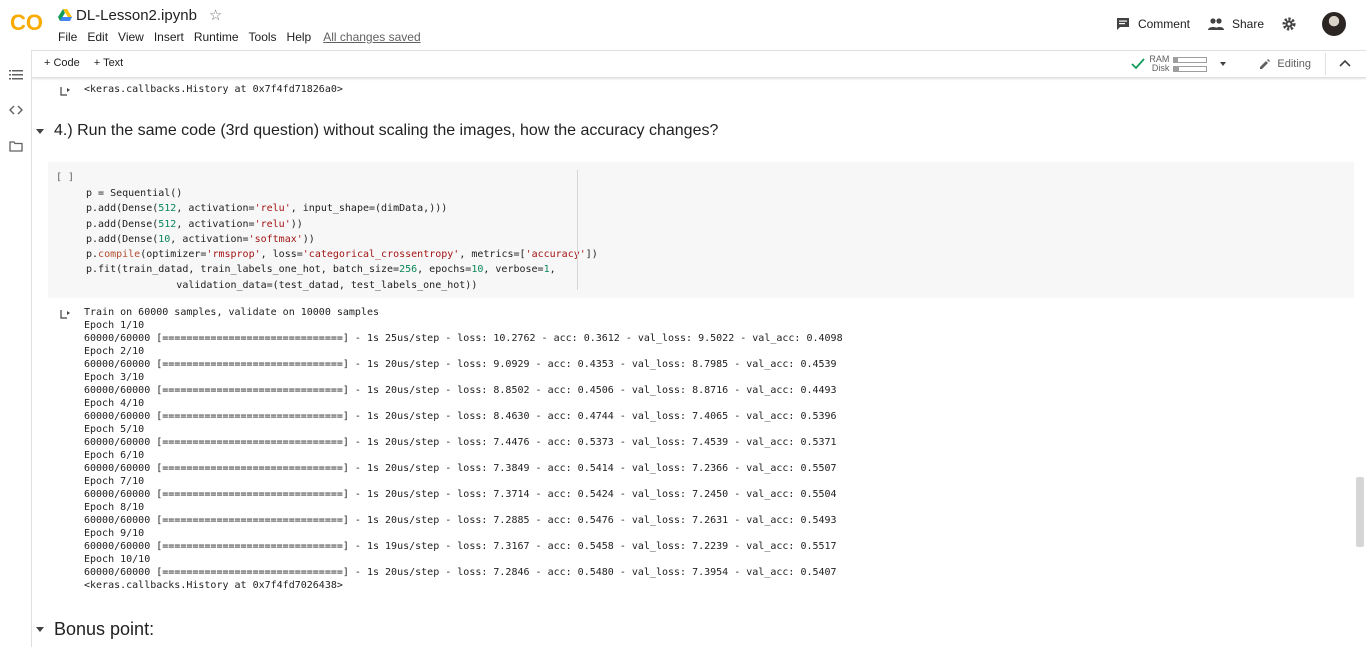 Image resolution: width=1366 pixels, height=647 pixels. What do you see at coordinates (104, 629) in the screenshot?
I see `bonus-title: Bonus point:` at bounding box center [104, 629].